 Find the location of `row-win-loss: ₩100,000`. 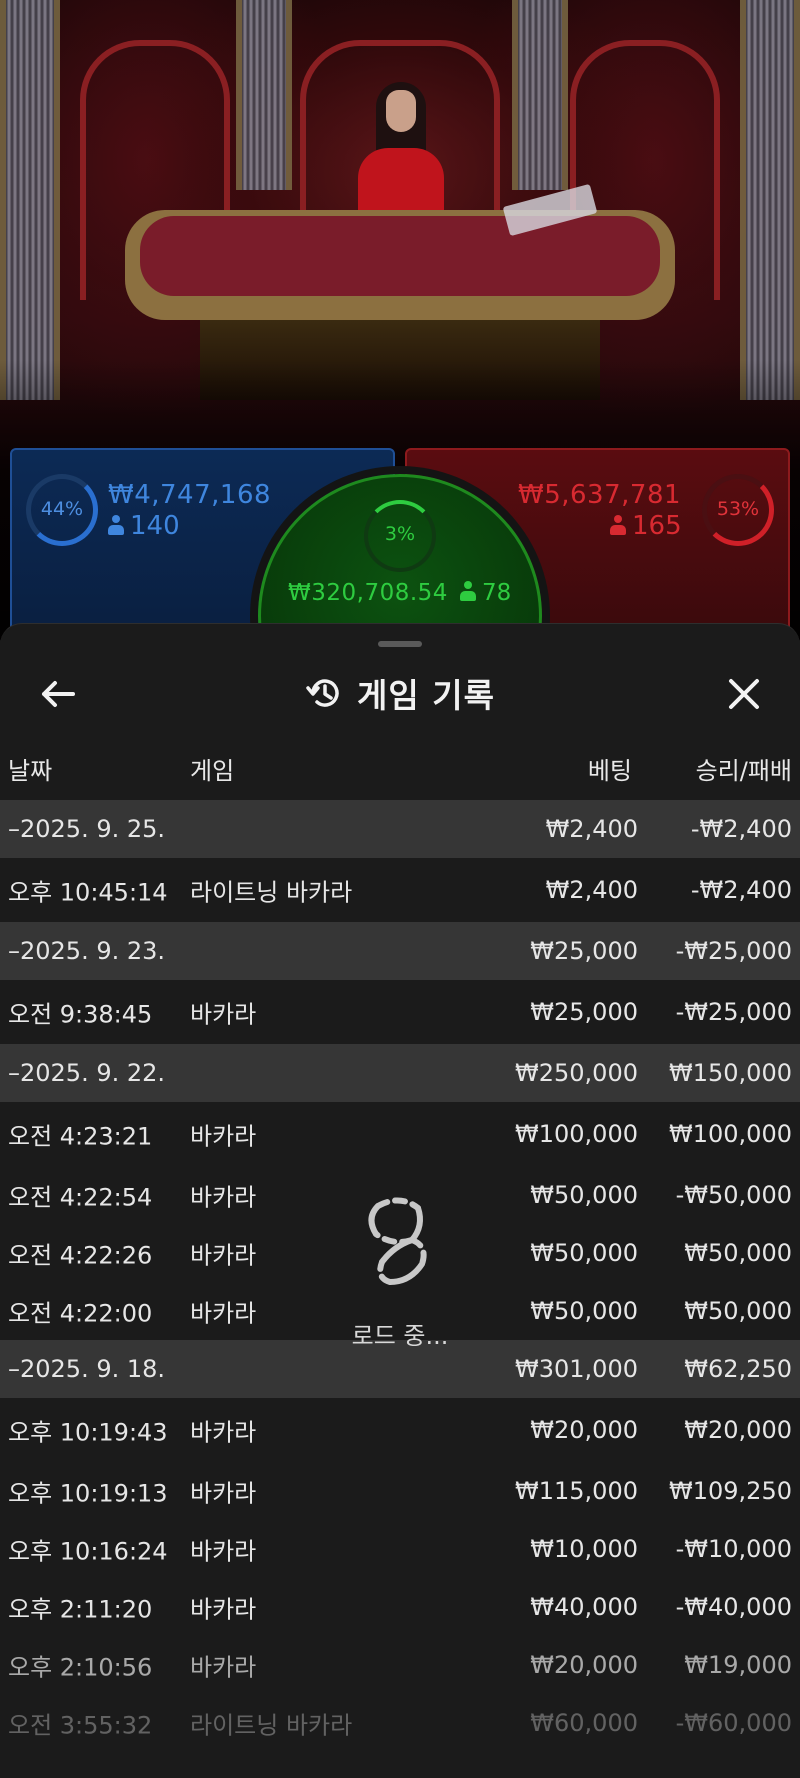

row-win-loss: ₩100,000 is located at coordinates (730, 1134).